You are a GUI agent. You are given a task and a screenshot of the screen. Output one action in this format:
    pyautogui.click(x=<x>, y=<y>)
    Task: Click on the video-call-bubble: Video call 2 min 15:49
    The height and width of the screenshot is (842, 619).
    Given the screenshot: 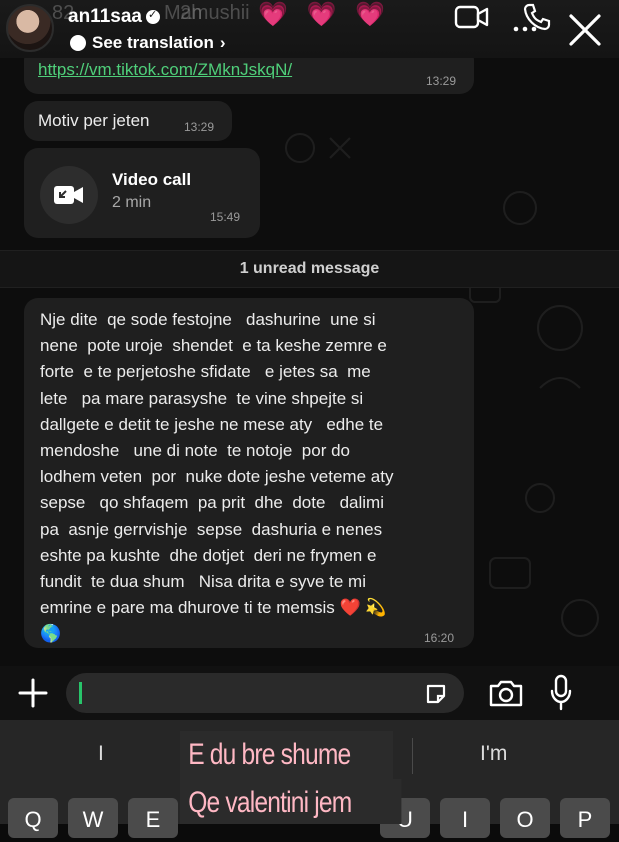 What is the action you would take?
    pyautogui.click(x=142, y=193)
    